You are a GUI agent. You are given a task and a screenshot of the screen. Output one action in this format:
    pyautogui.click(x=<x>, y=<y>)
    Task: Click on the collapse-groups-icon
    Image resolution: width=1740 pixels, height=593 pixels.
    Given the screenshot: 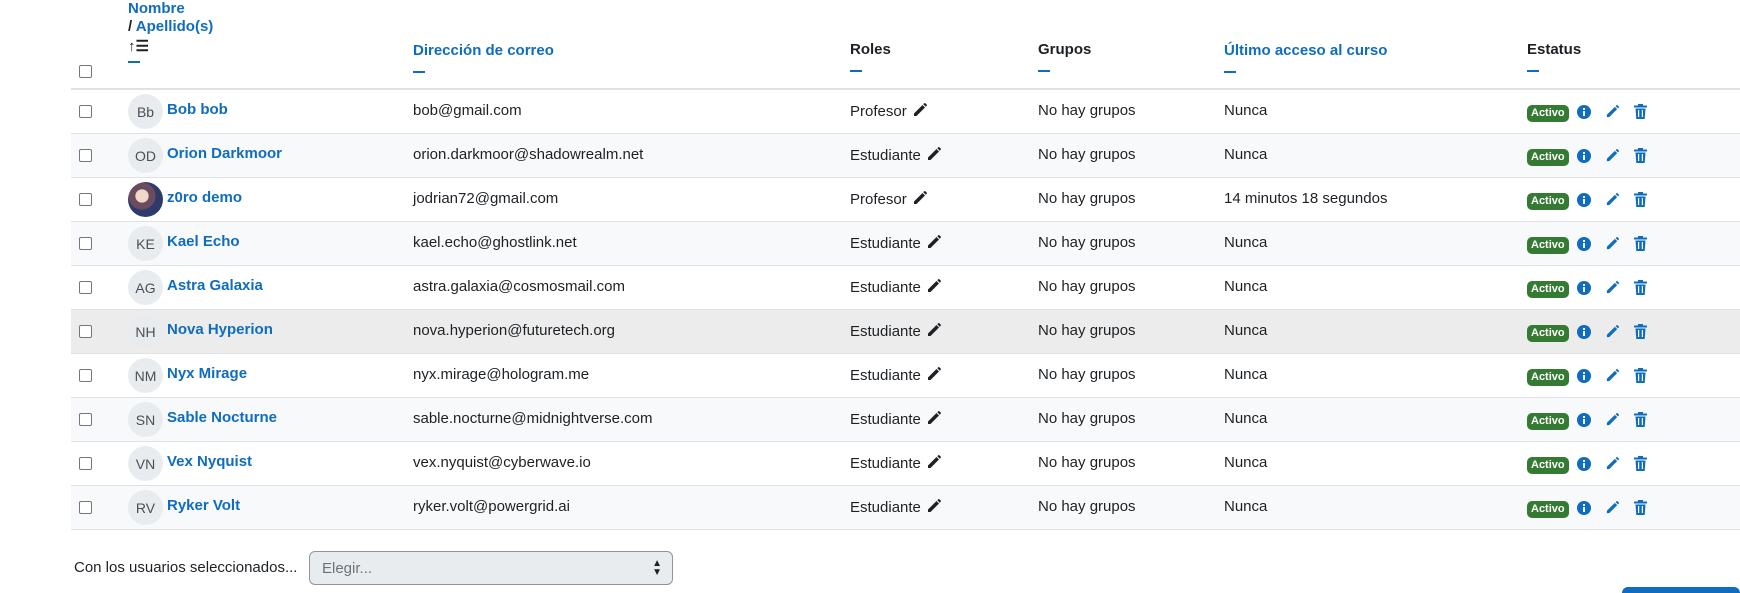 What is the action you would take?
    pyautogui.click(x=1044, y=71)
    